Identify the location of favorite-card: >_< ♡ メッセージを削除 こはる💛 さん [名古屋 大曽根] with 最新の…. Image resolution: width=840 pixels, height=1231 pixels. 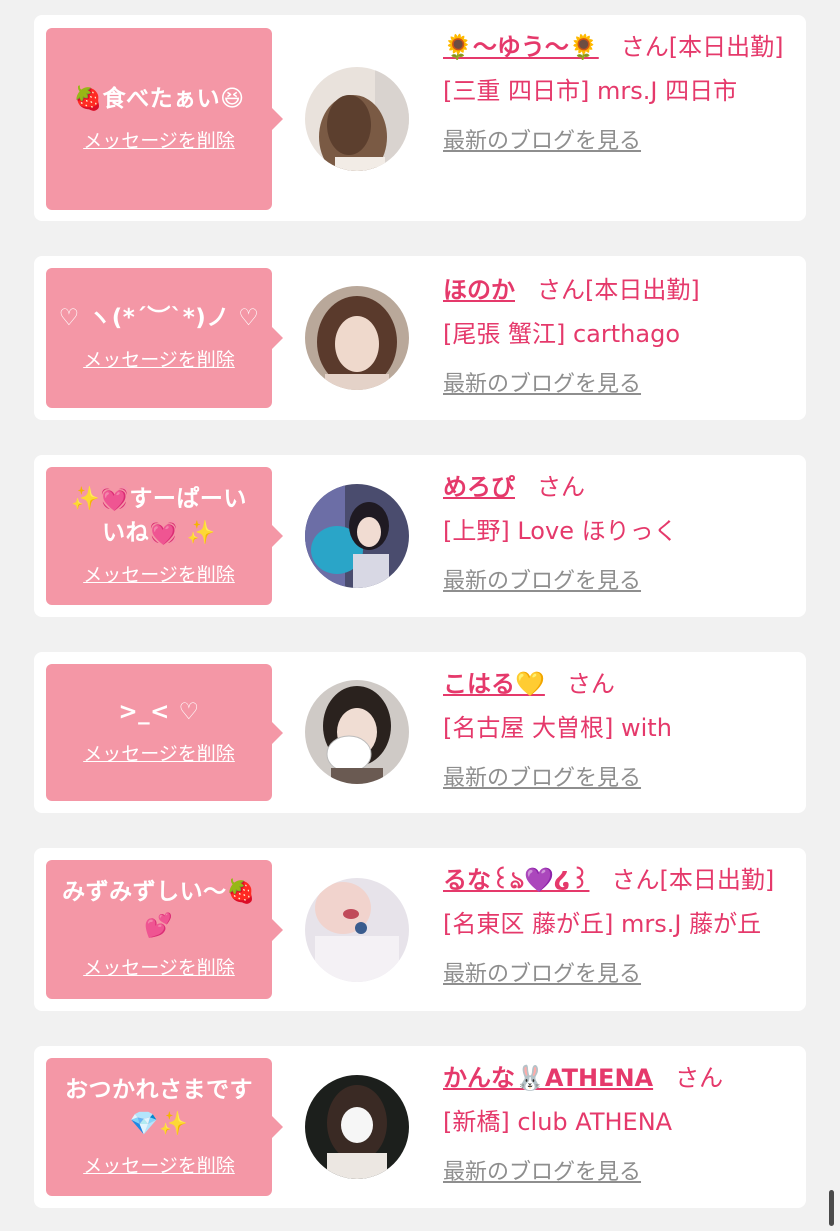
(420, 732).